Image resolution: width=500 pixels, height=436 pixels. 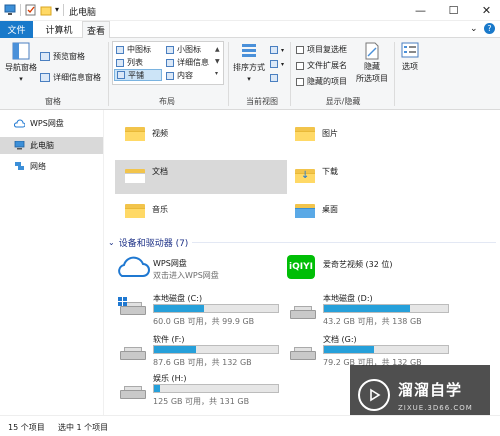 I want to click on item-checkboxes-toggle: 项目复选框, so click(x=321, y=49).